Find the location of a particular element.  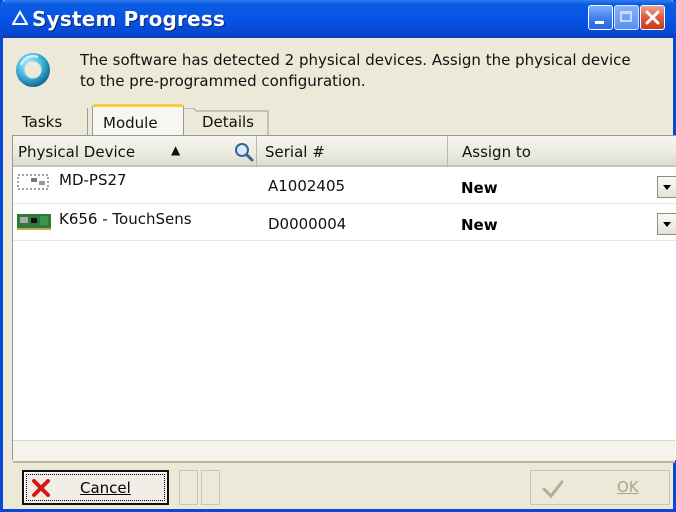

table-row: MD-PS27 A1002405 New is located at coordinates (344, 185).